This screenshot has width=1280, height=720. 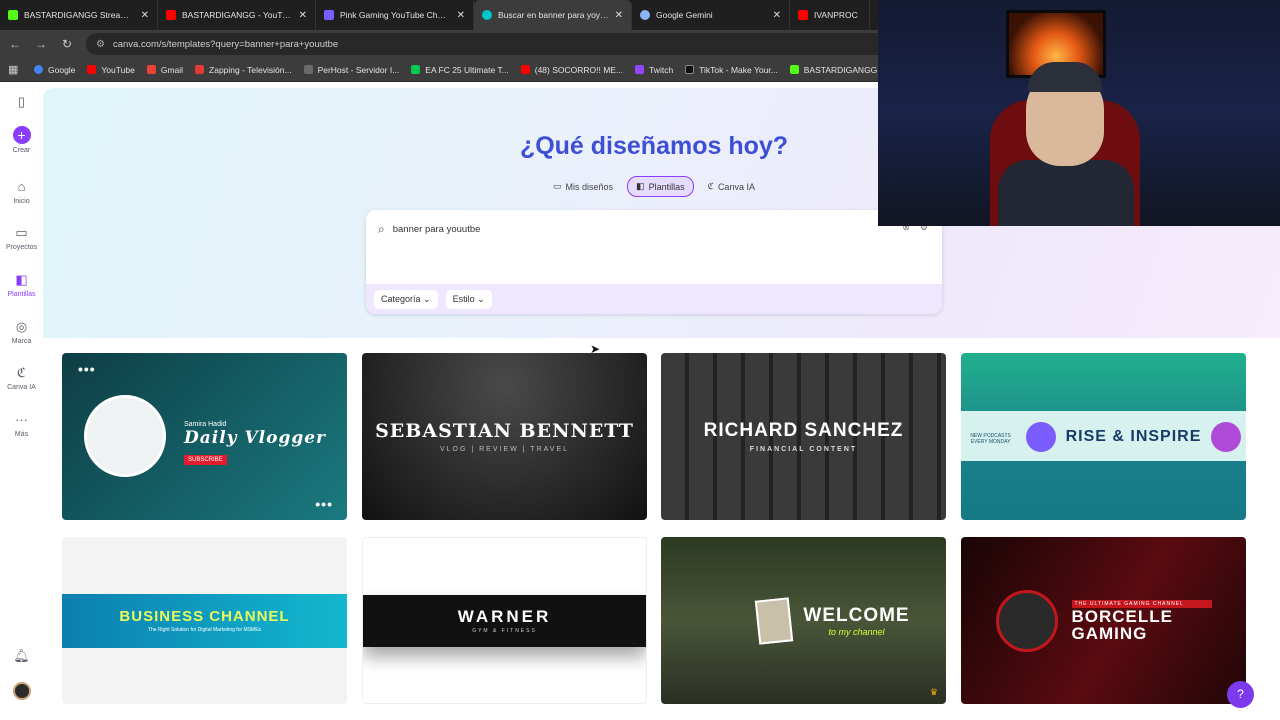 I want to click on template-title: WARNER, so click(x=504, y=616).